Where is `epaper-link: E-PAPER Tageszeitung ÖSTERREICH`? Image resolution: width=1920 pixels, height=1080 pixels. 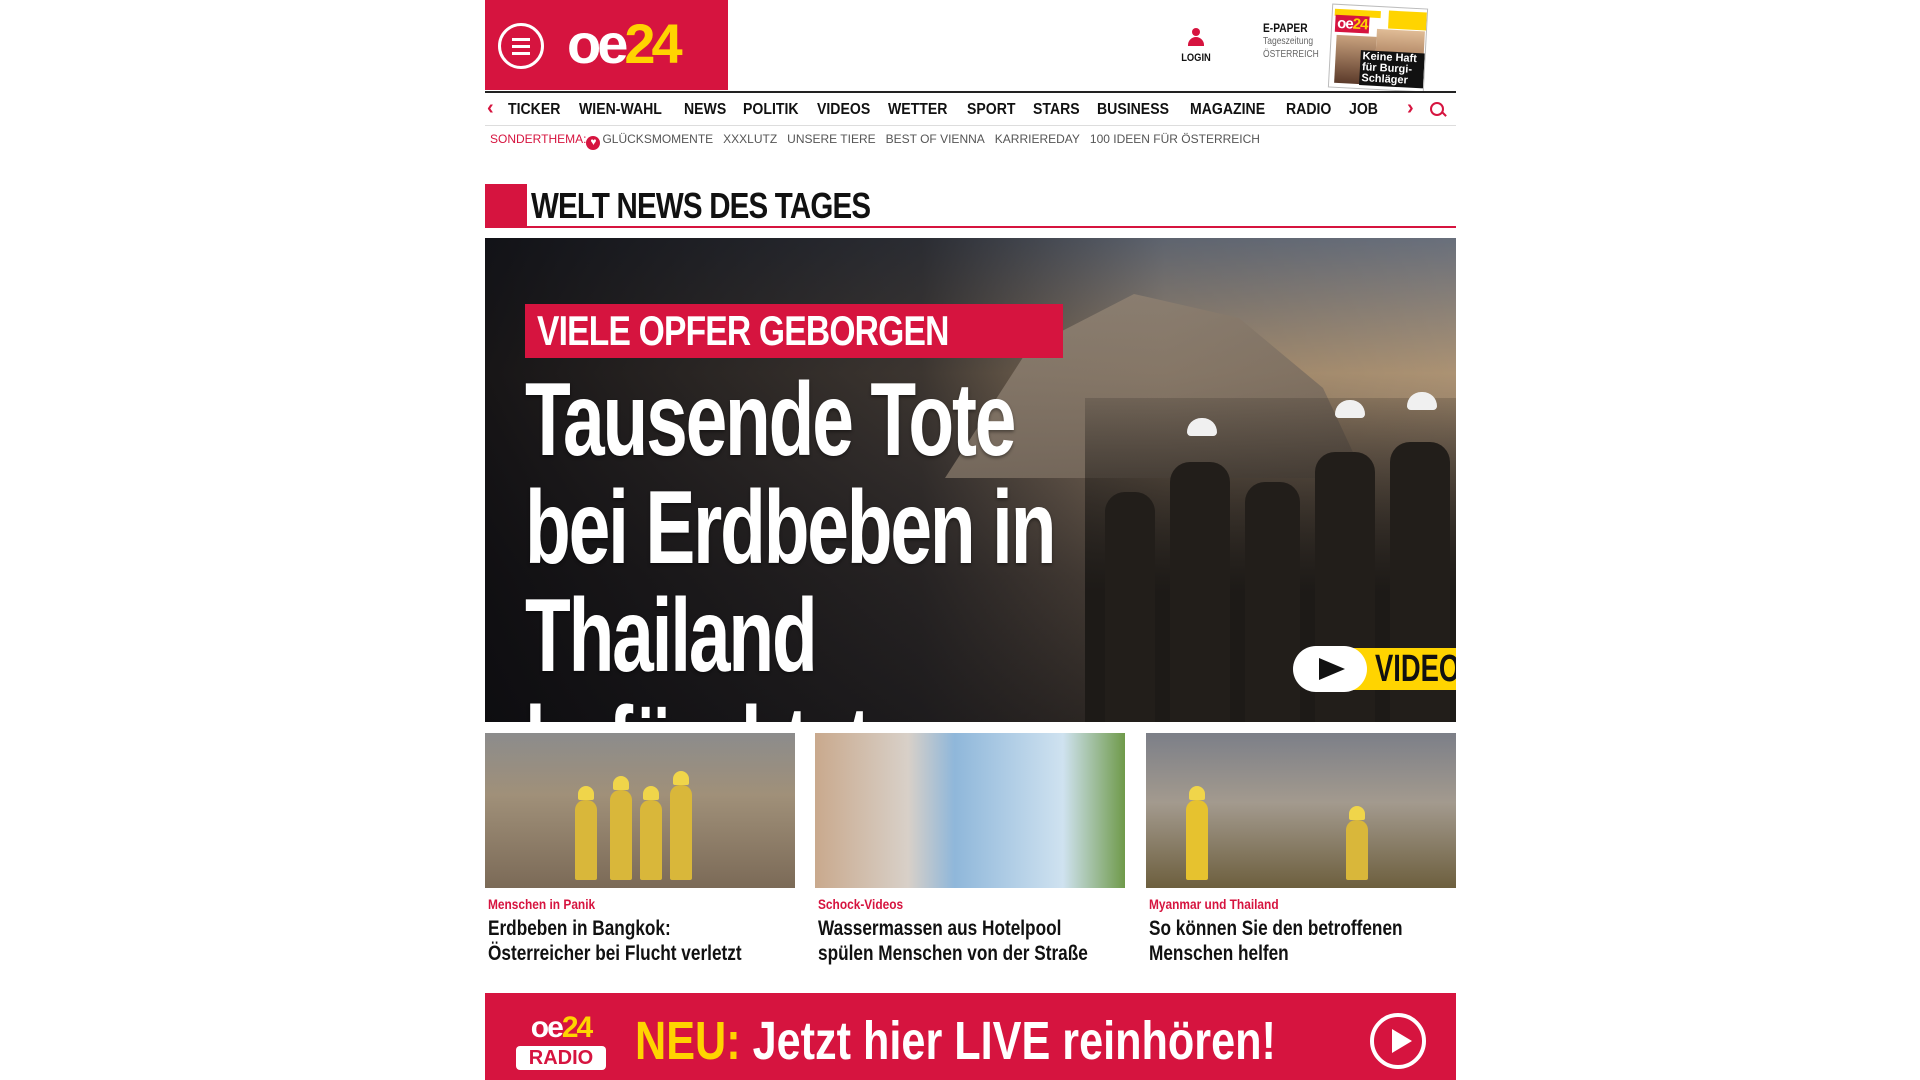 epaper-link: E-PAPER Tageszeitung ÖSTERREICH is located at coordinates (1298, 41).